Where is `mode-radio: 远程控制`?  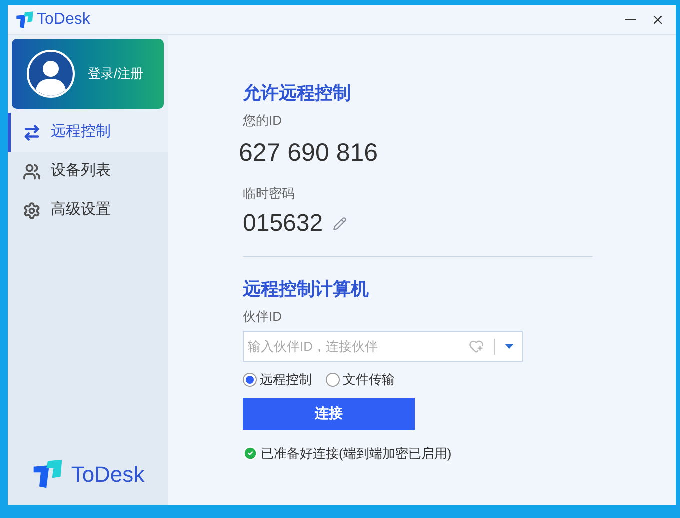
mode-radio: 远程控制 is located at coordinates (277, 380).